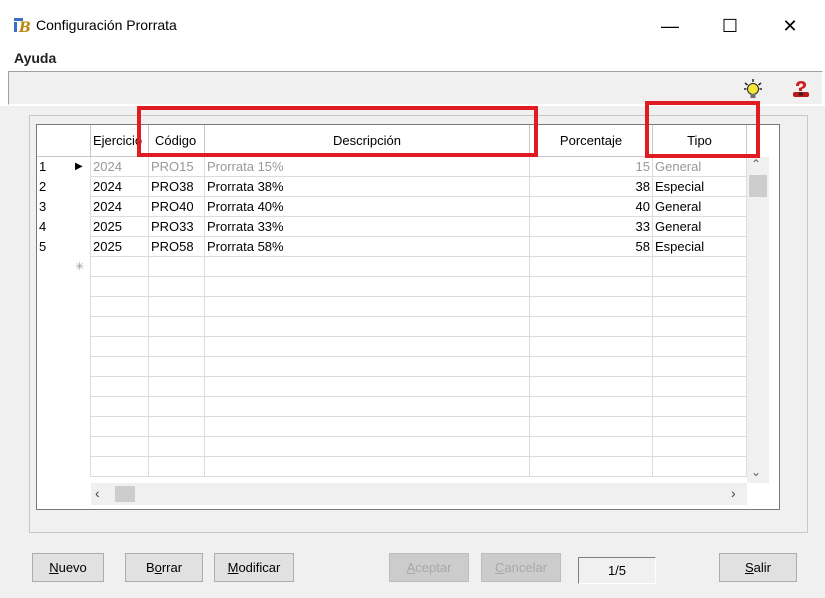 This screenshot has width=825, height=598. What do you see at coordinates (730, 26) in the screenshot?
I see `maximize-button: ☐` at bounding box center [730, 26].